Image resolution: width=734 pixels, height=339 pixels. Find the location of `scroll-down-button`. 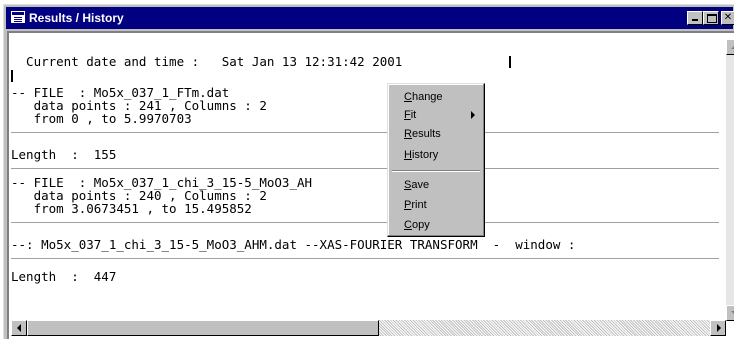

scroll-down-button is located at coordinates (730, 313).